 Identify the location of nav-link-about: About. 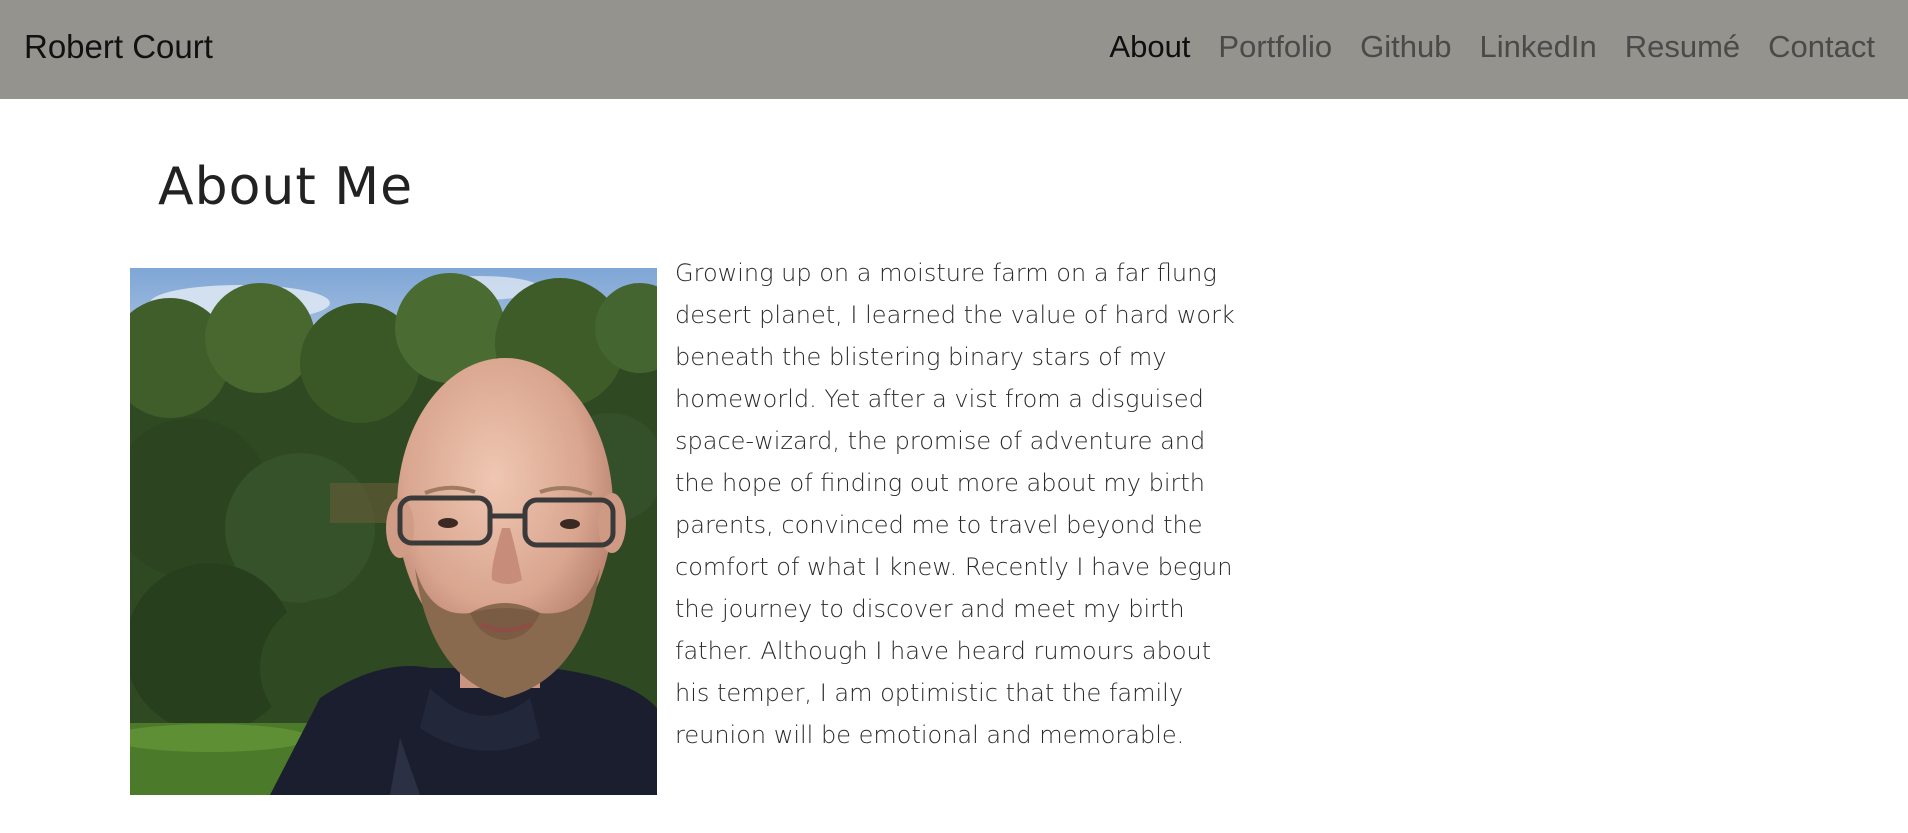
(1149, 47).